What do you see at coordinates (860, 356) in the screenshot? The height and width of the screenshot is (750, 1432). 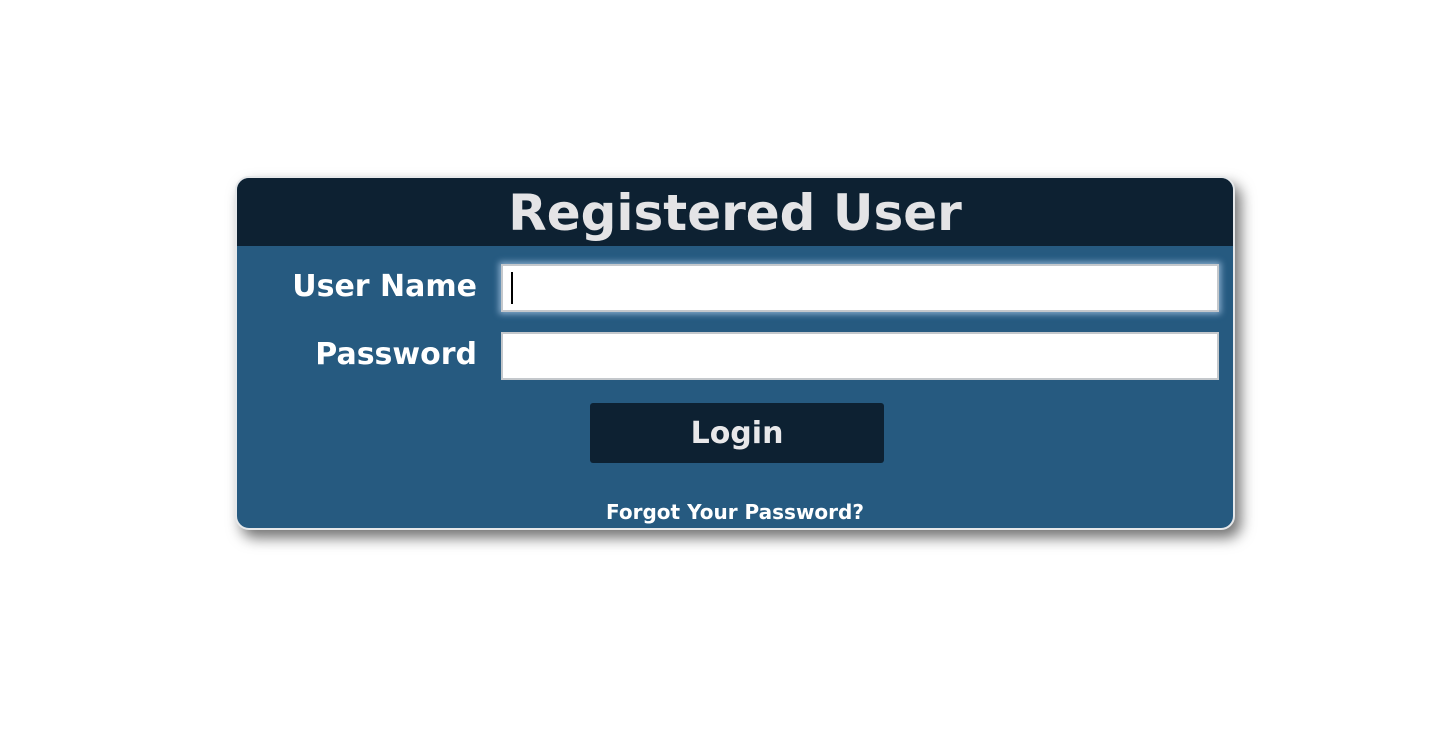 I see `password-input` at bounding box center [860, 356].